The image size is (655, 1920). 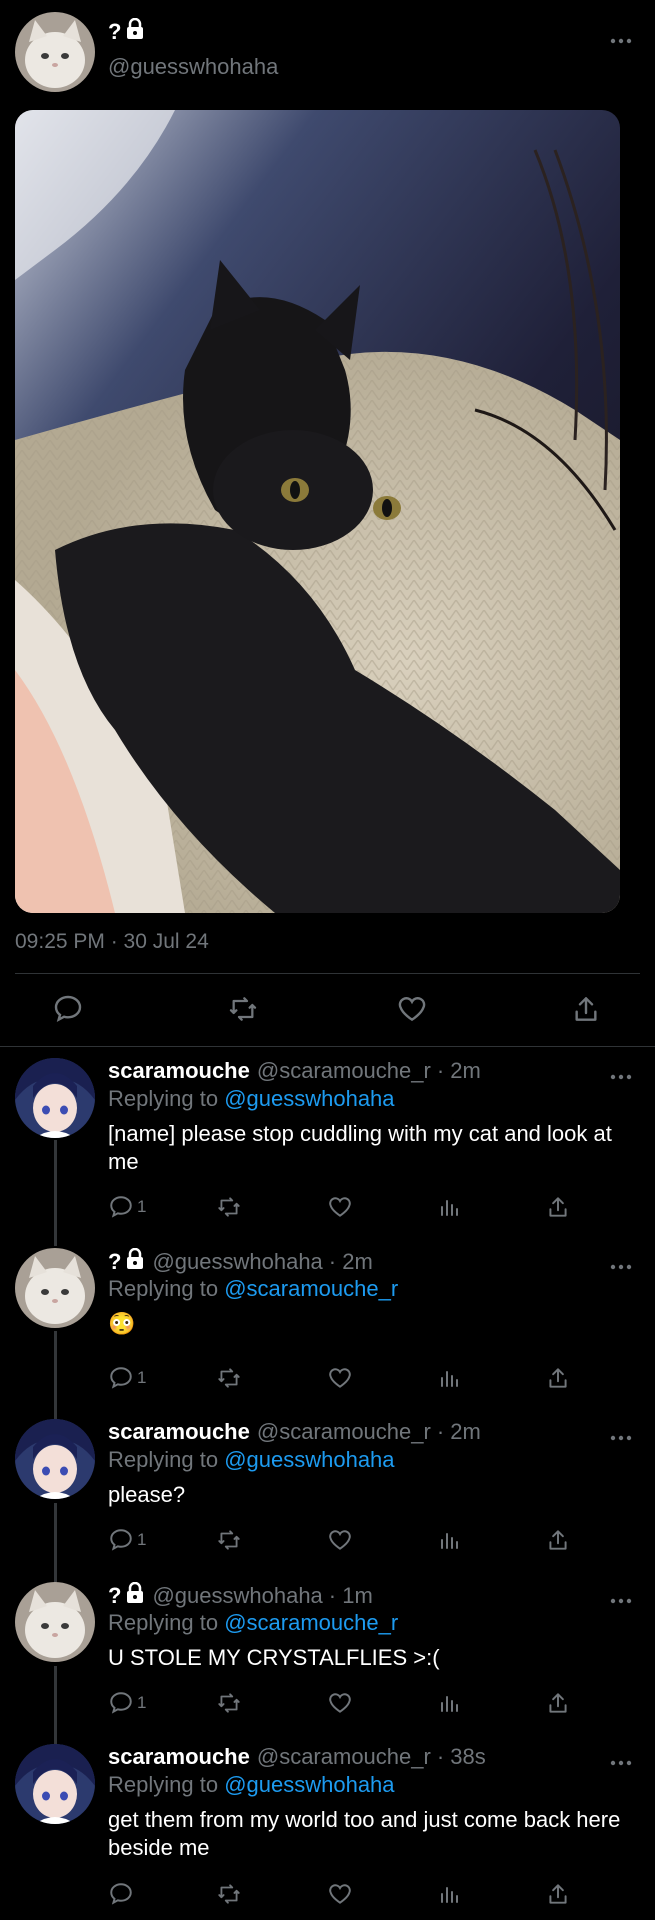 I want to click on reply-text: please?, so click(x=147, y=1494).